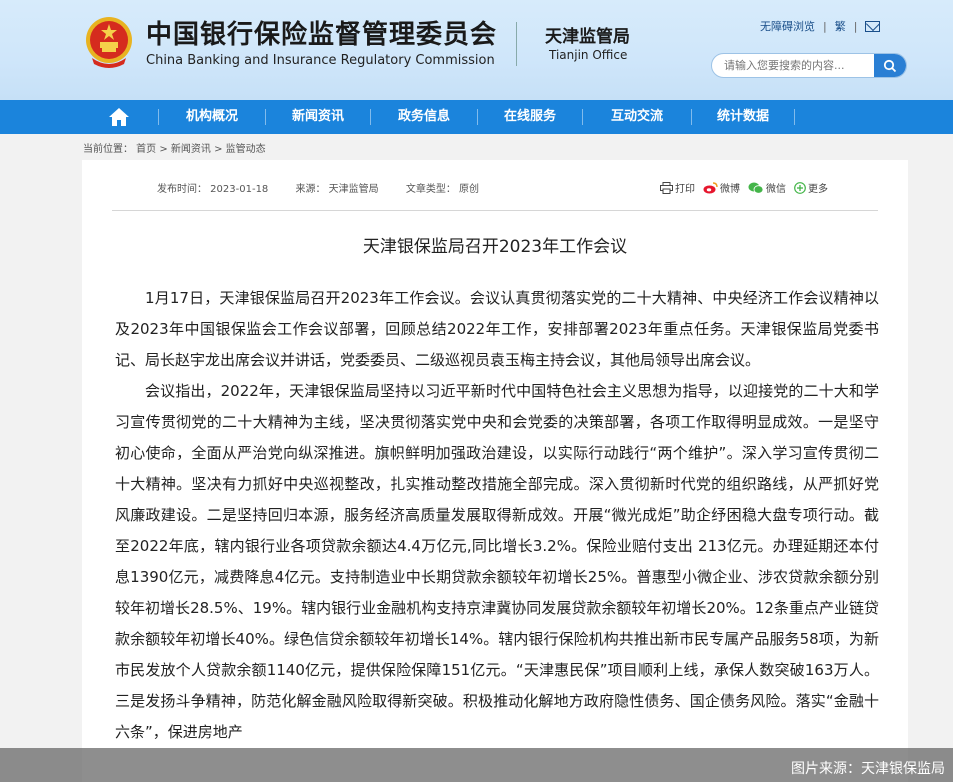 Image resolution: width=953 pixels, height=782 pixels. What do you see at coordinates (174, 147) in the screenshot?
I see `breadcrumb: 当前位置： 首页 > 新闻资讯 > 监管动态` at bounding box center [174, 147].